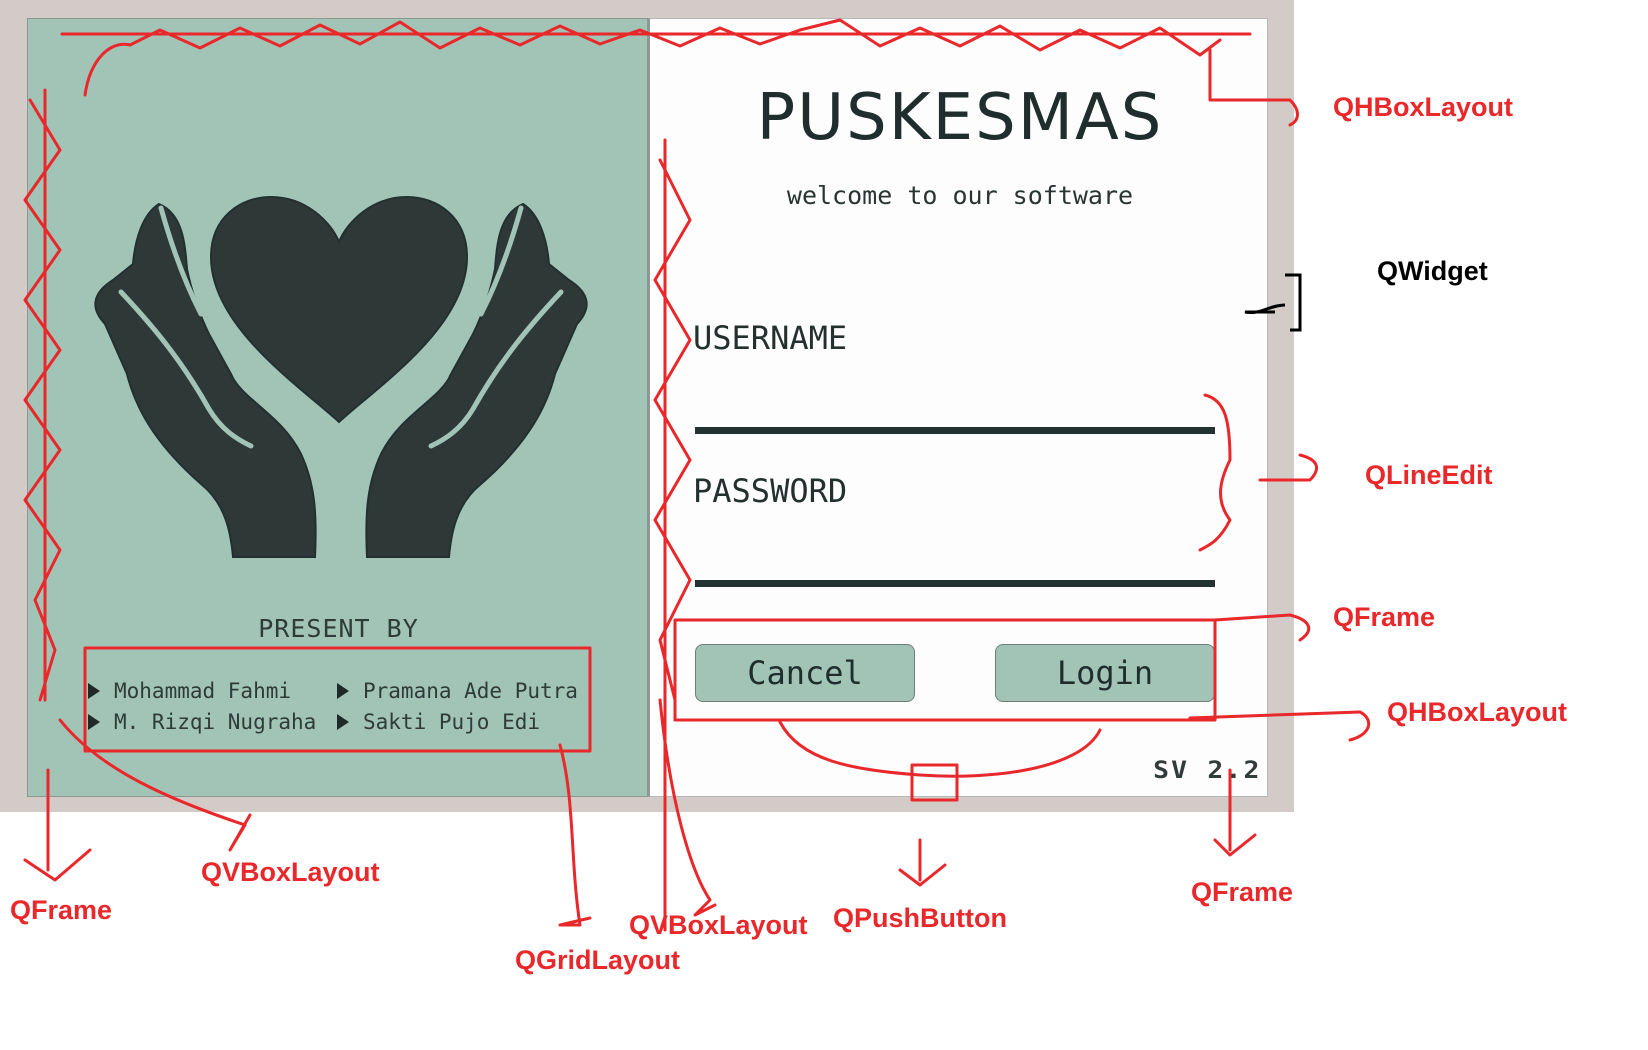 The image size is (1648, 1050). What do you see at coordinates (955, 411) in the screenshot?
I see `username-input` at bounding box center [955, 411].